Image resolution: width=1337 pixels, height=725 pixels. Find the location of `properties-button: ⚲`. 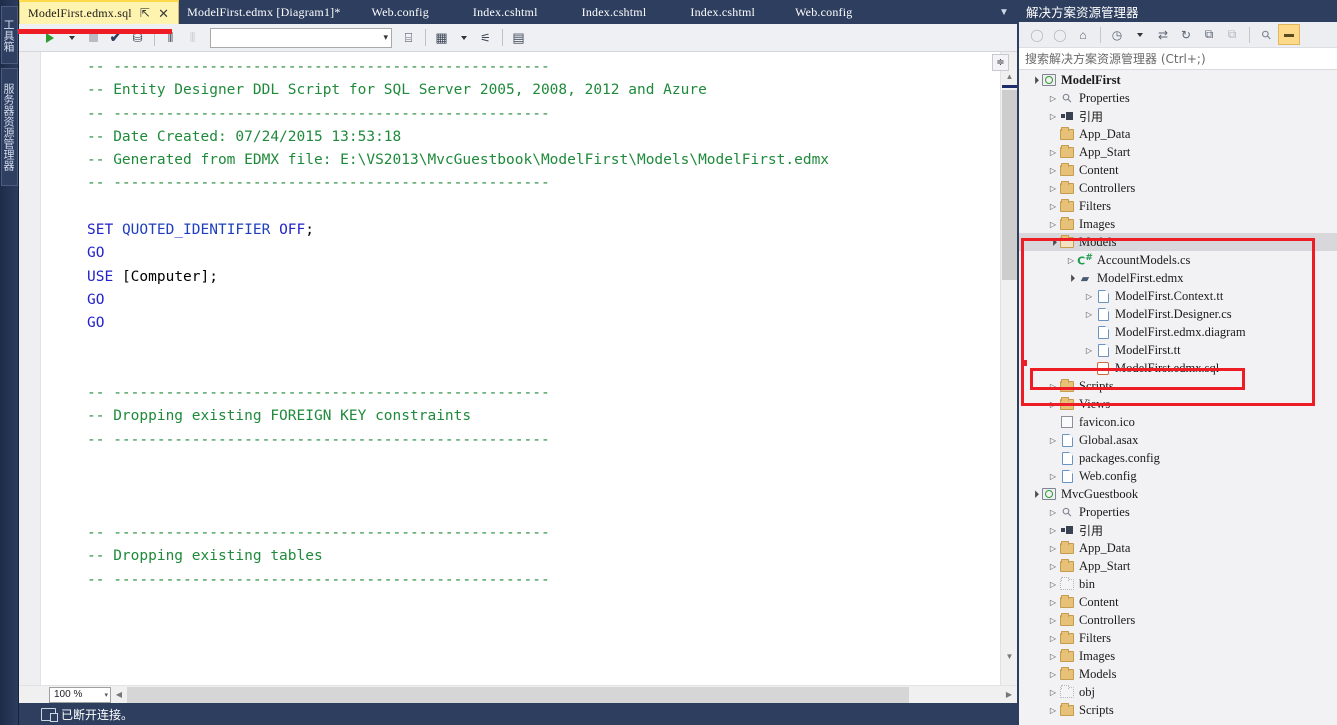

properties-button: ⚲ is located at coordinates (1266, 34).